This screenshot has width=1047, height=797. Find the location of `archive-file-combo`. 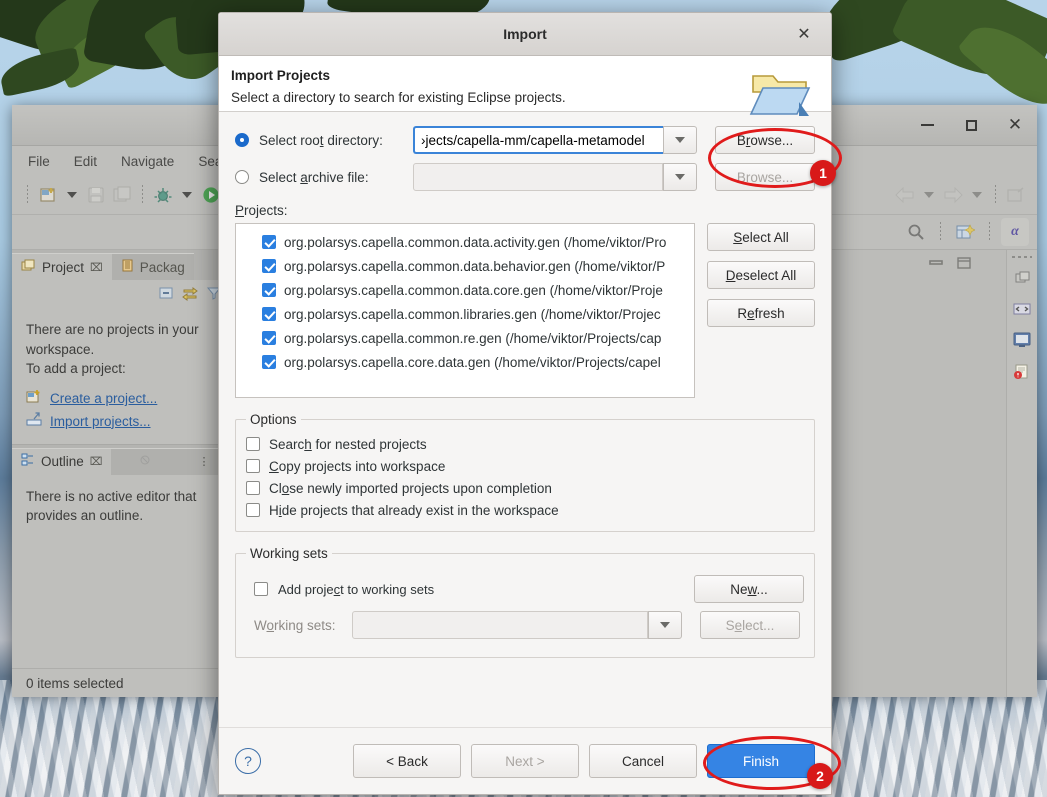

archive-file-combo is located at coordinates (555, 177).